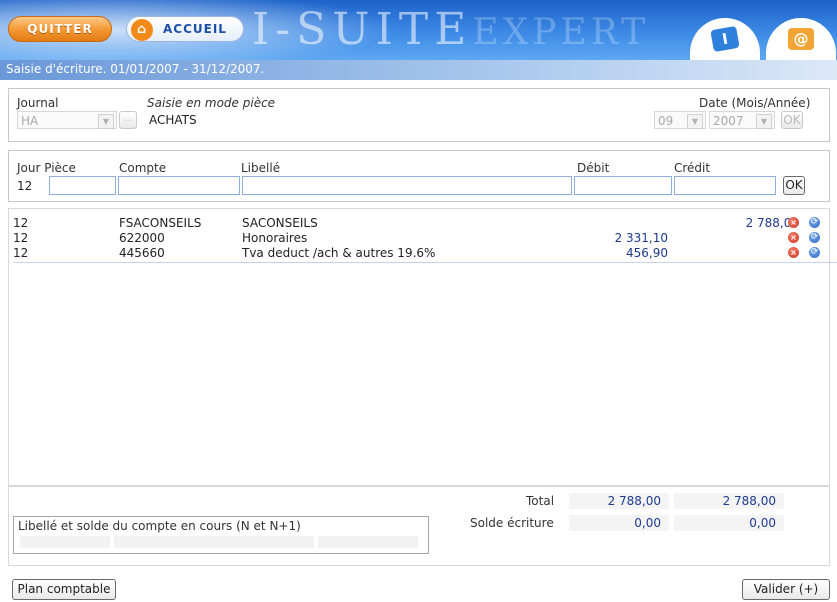 The width and height of the screenshot is (837, 602). Describe the element at coordinates (30, 121) in the screenshot. I see `journal-value: HA` at that location.